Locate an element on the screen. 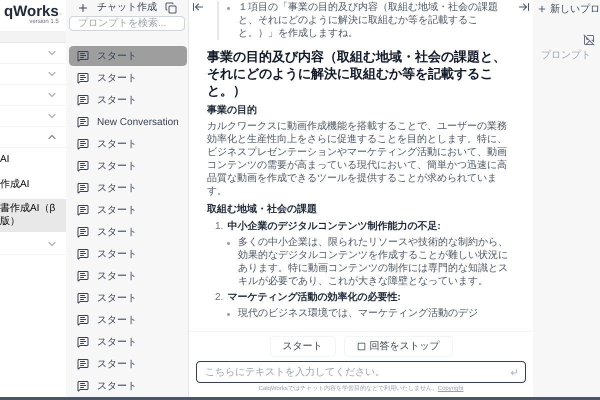 The image size is (600, 400). list-item-title: 中小企業のデジタルコンテンツ制作能力の不足: is located at coordinates (334, 227).